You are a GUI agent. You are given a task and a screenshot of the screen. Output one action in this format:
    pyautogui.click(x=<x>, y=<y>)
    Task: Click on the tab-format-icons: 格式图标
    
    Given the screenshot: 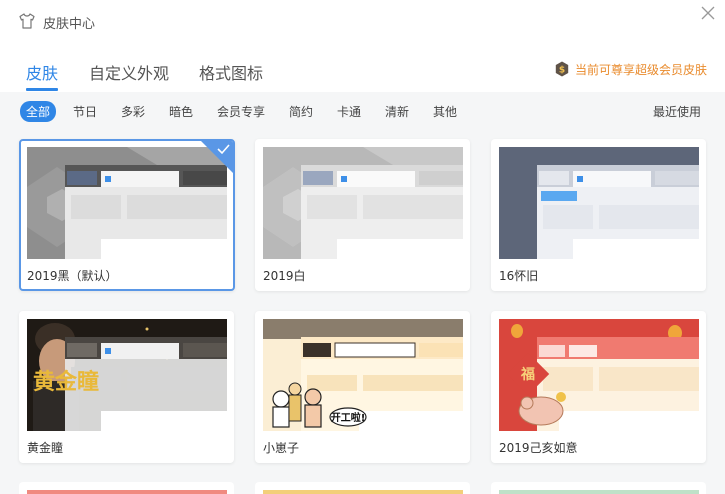 What is the action you would take?
    pyautogui.click(x=231, y=72)
    